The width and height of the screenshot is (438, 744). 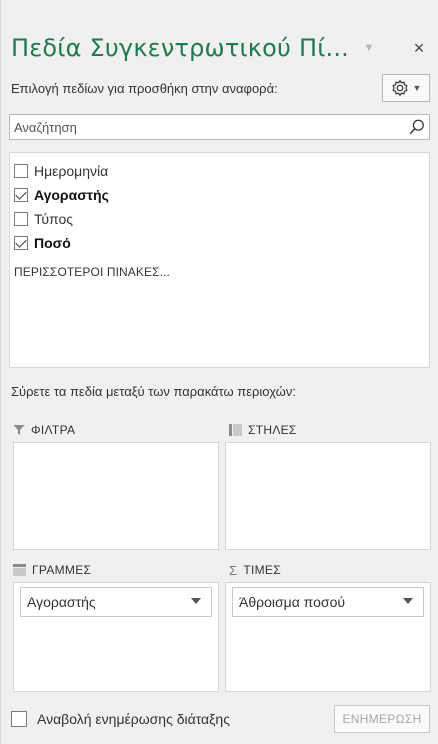 What do you see at coordinates (328, 602) in the screenshot?
I see `values-area-field: Άθροισμα ποσού` at bounding box center [328, 602].